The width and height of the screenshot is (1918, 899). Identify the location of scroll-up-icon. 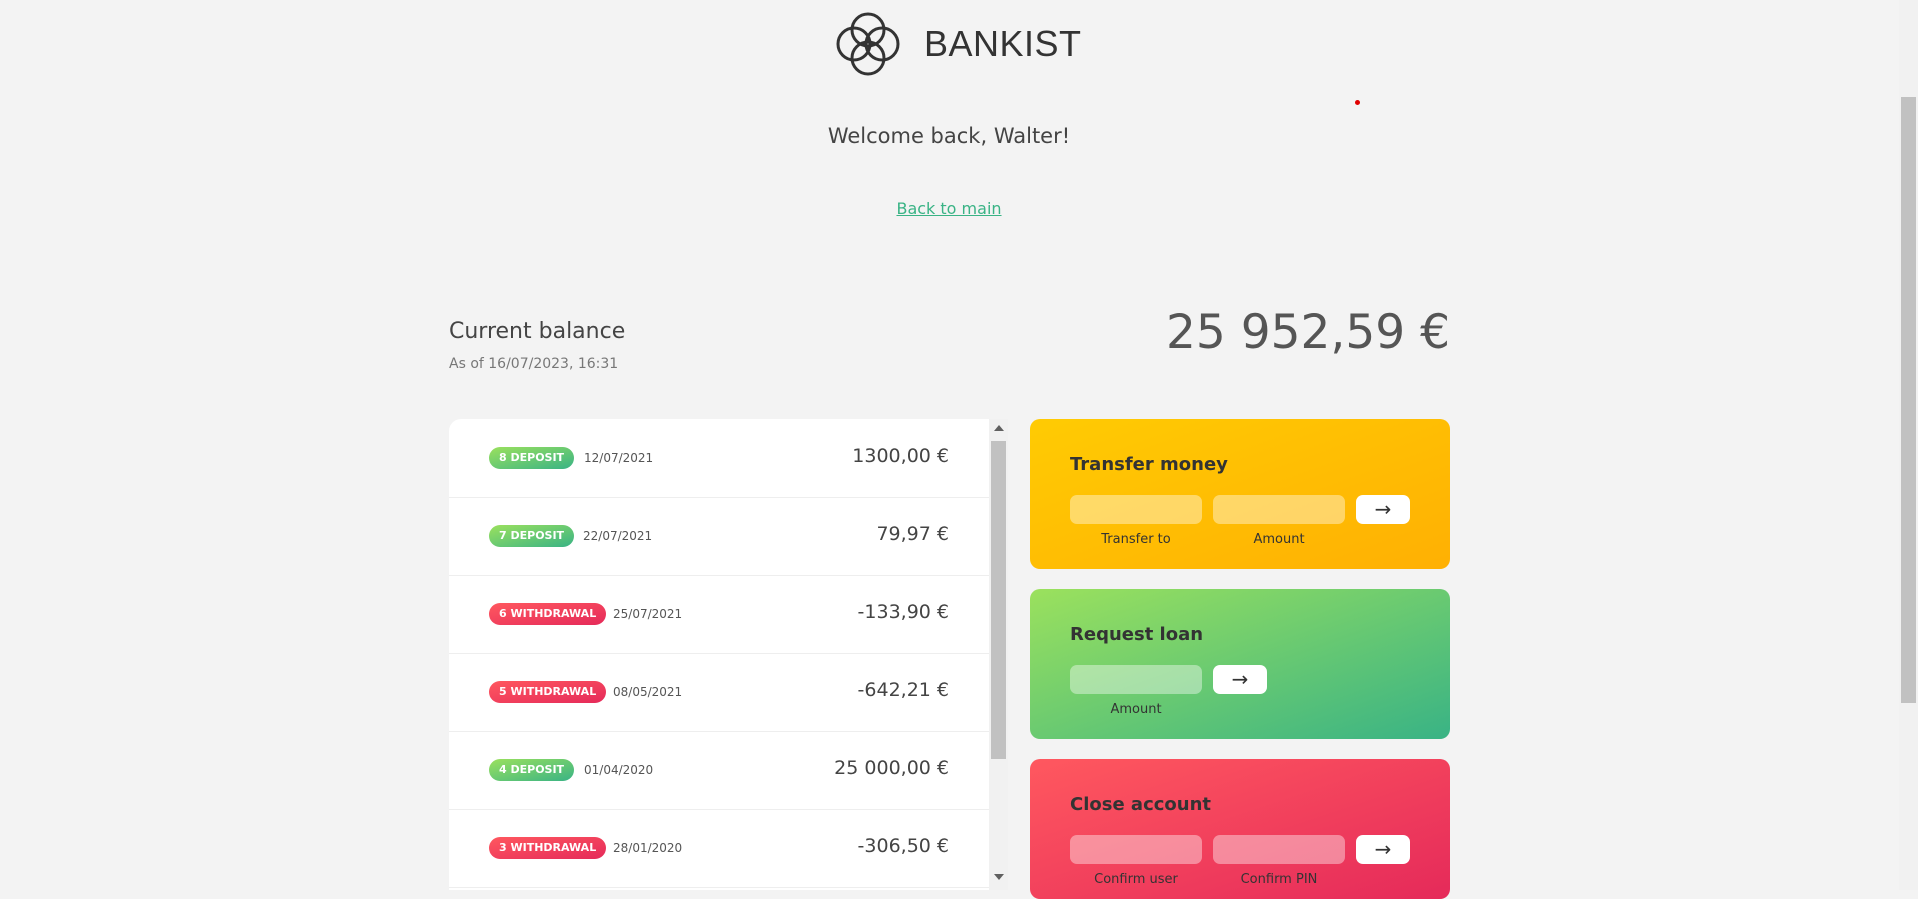
(999, 428).